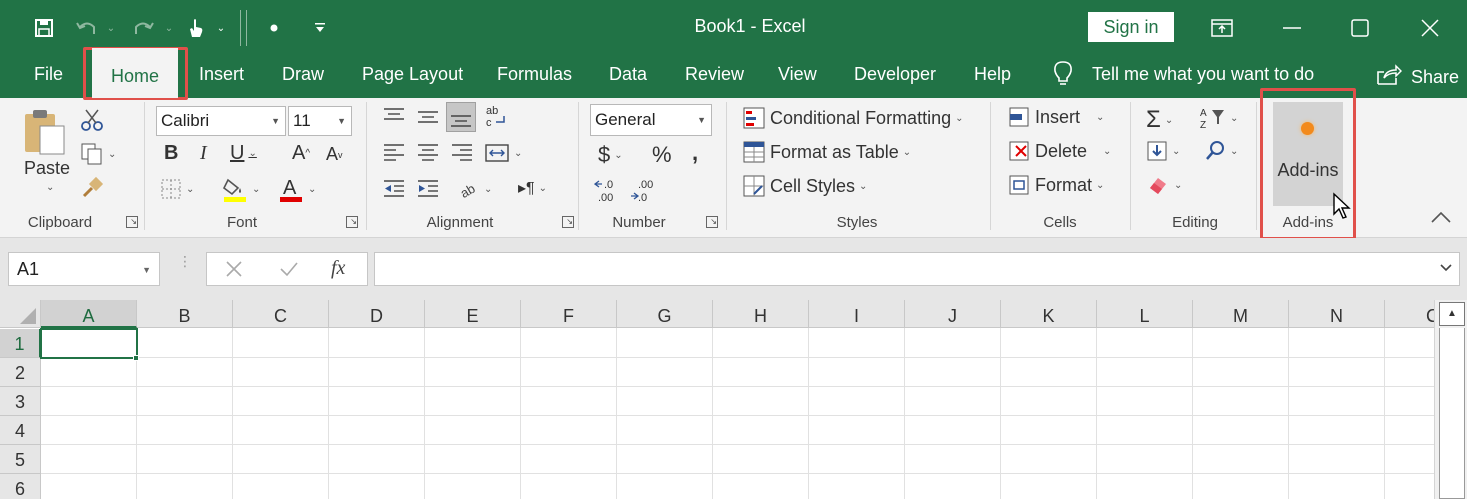 The height and width of the screenshot is (499, 1467). I want to click on ribbon-display-icon, so click(1222, 28).